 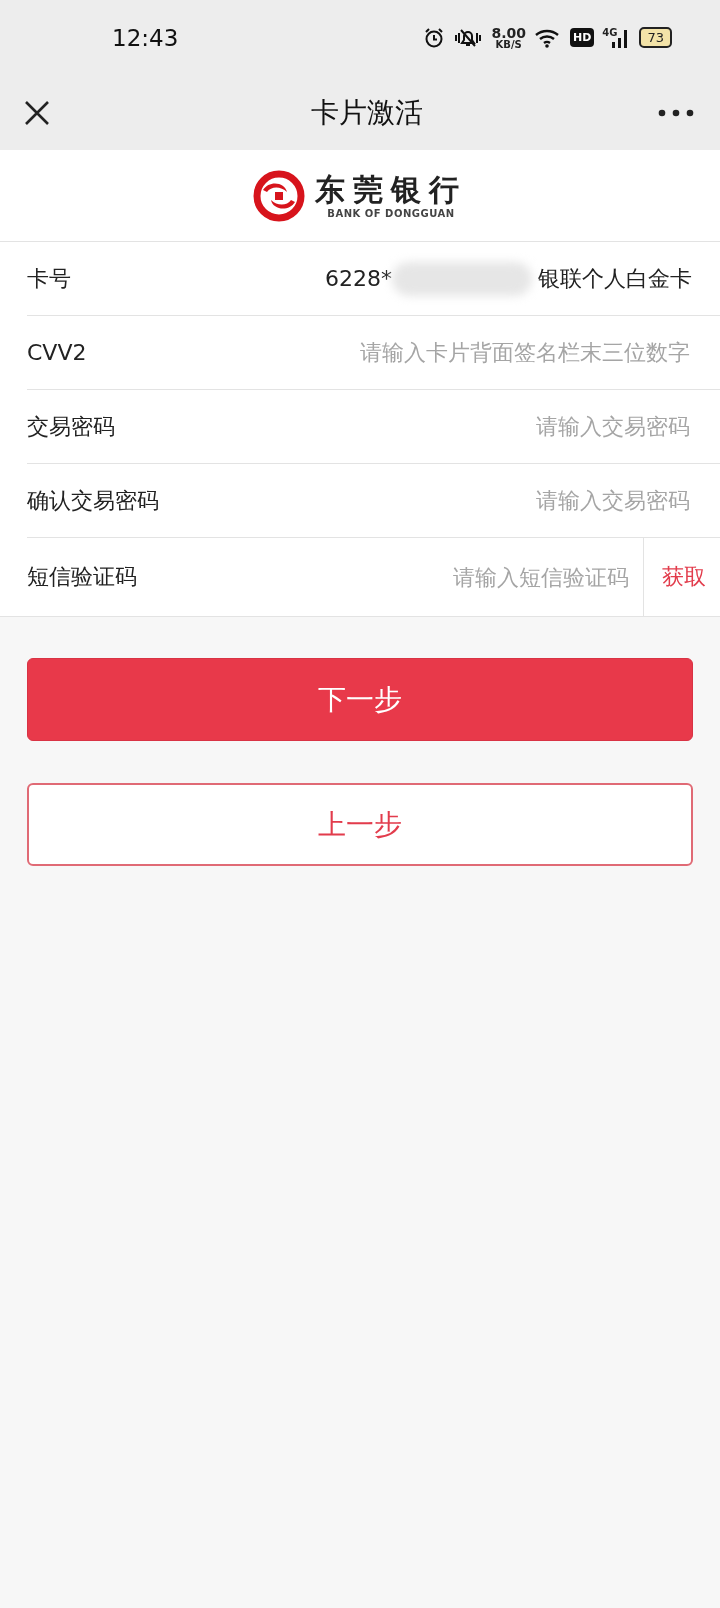 What do you see at coordinates (360, 699) in the screenshot?
I see `next-button: 下一步` at bounding box center [360, 699].